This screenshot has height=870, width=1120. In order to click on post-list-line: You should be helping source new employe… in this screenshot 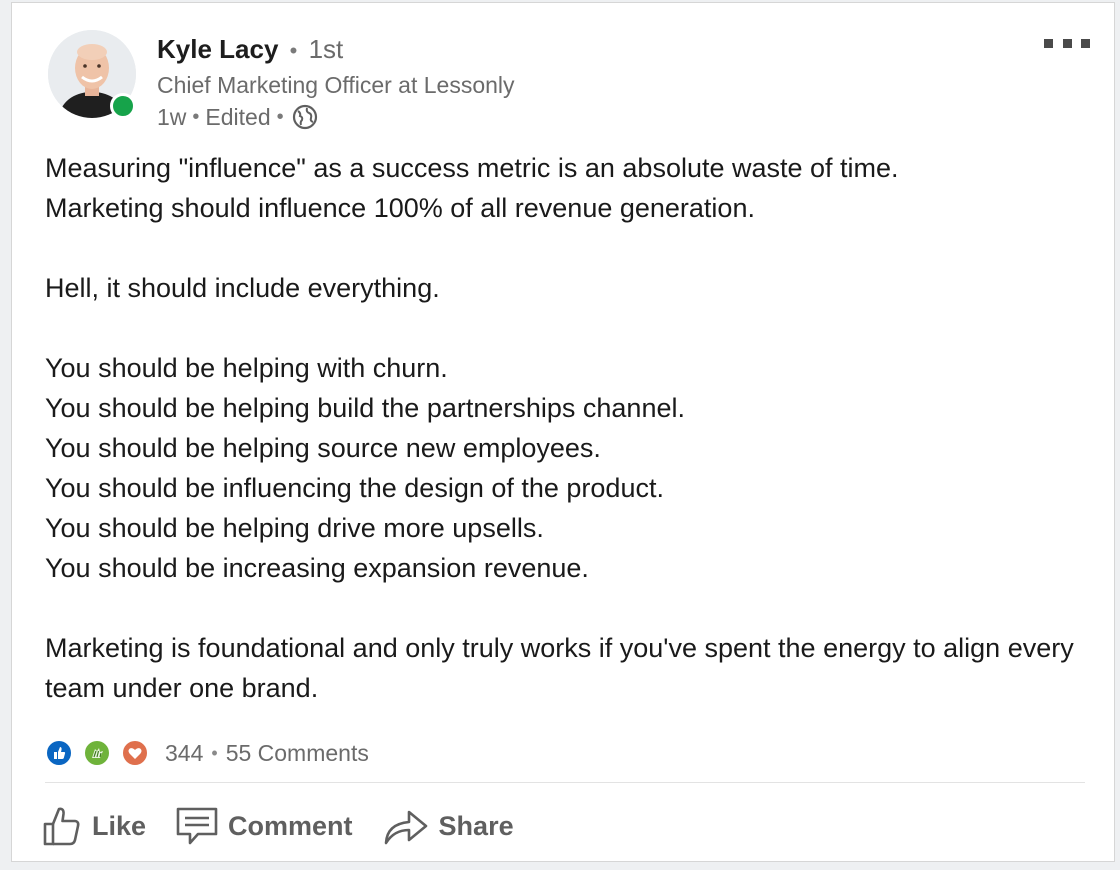, I will do `click(323, 448)`.